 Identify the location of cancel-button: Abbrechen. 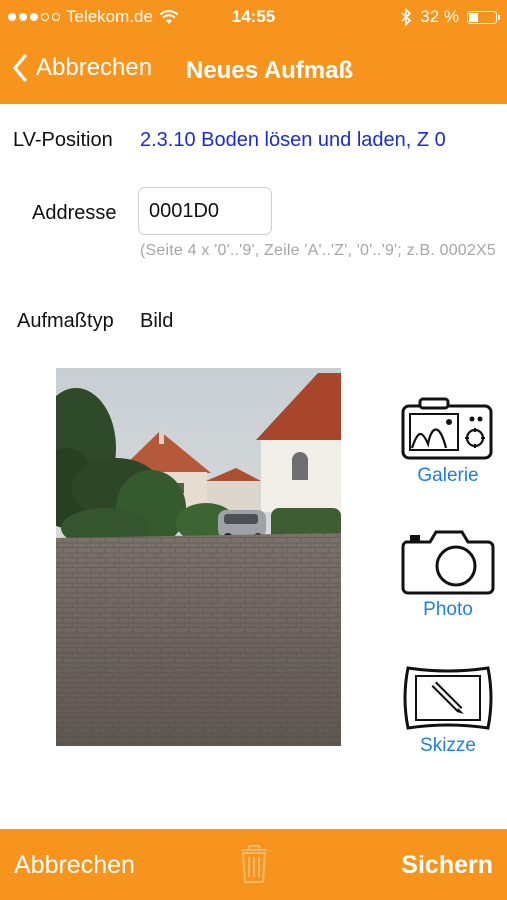
(74, 865).